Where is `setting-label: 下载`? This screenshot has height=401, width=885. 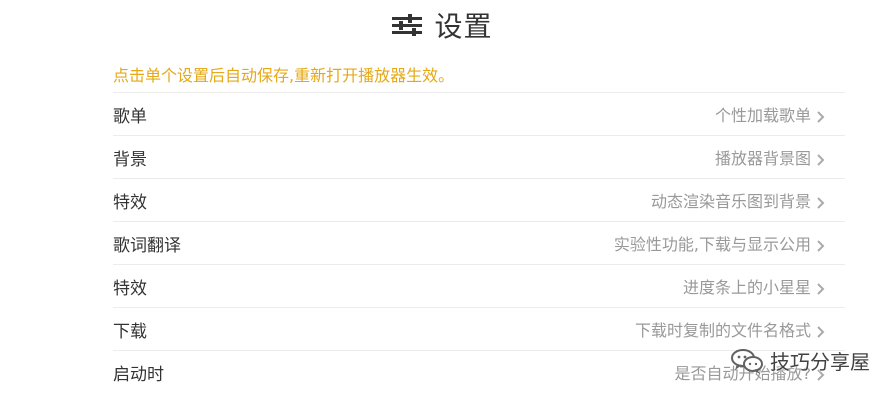 setting-label: 下载 is located at coordinates (130, 331).